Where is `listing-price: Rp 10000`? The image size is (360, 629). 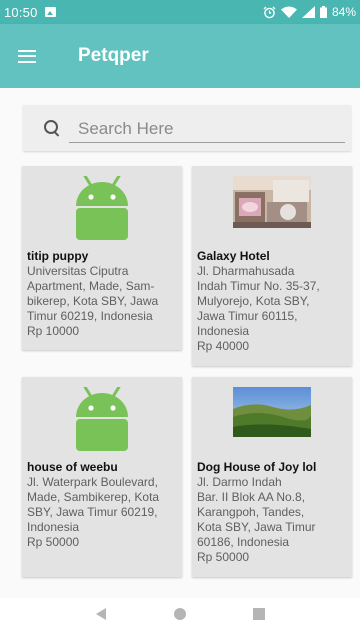 listing-price: Rp 10000 is located at coordinates (53, 331).